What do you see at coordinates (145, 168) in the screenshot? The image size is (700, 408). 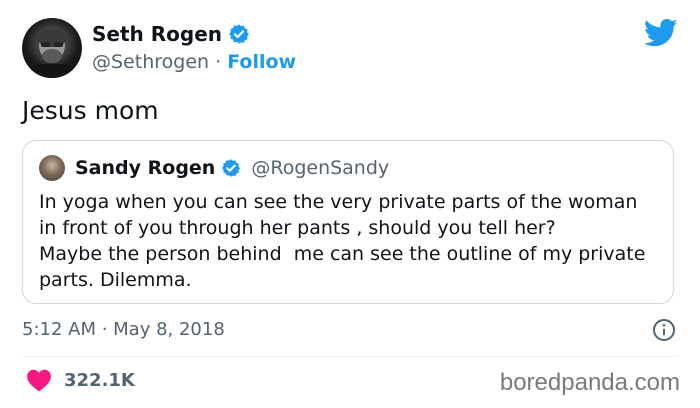 I see `quoted-author-name: Sandy Rogen` at bounding box center [145, 168].